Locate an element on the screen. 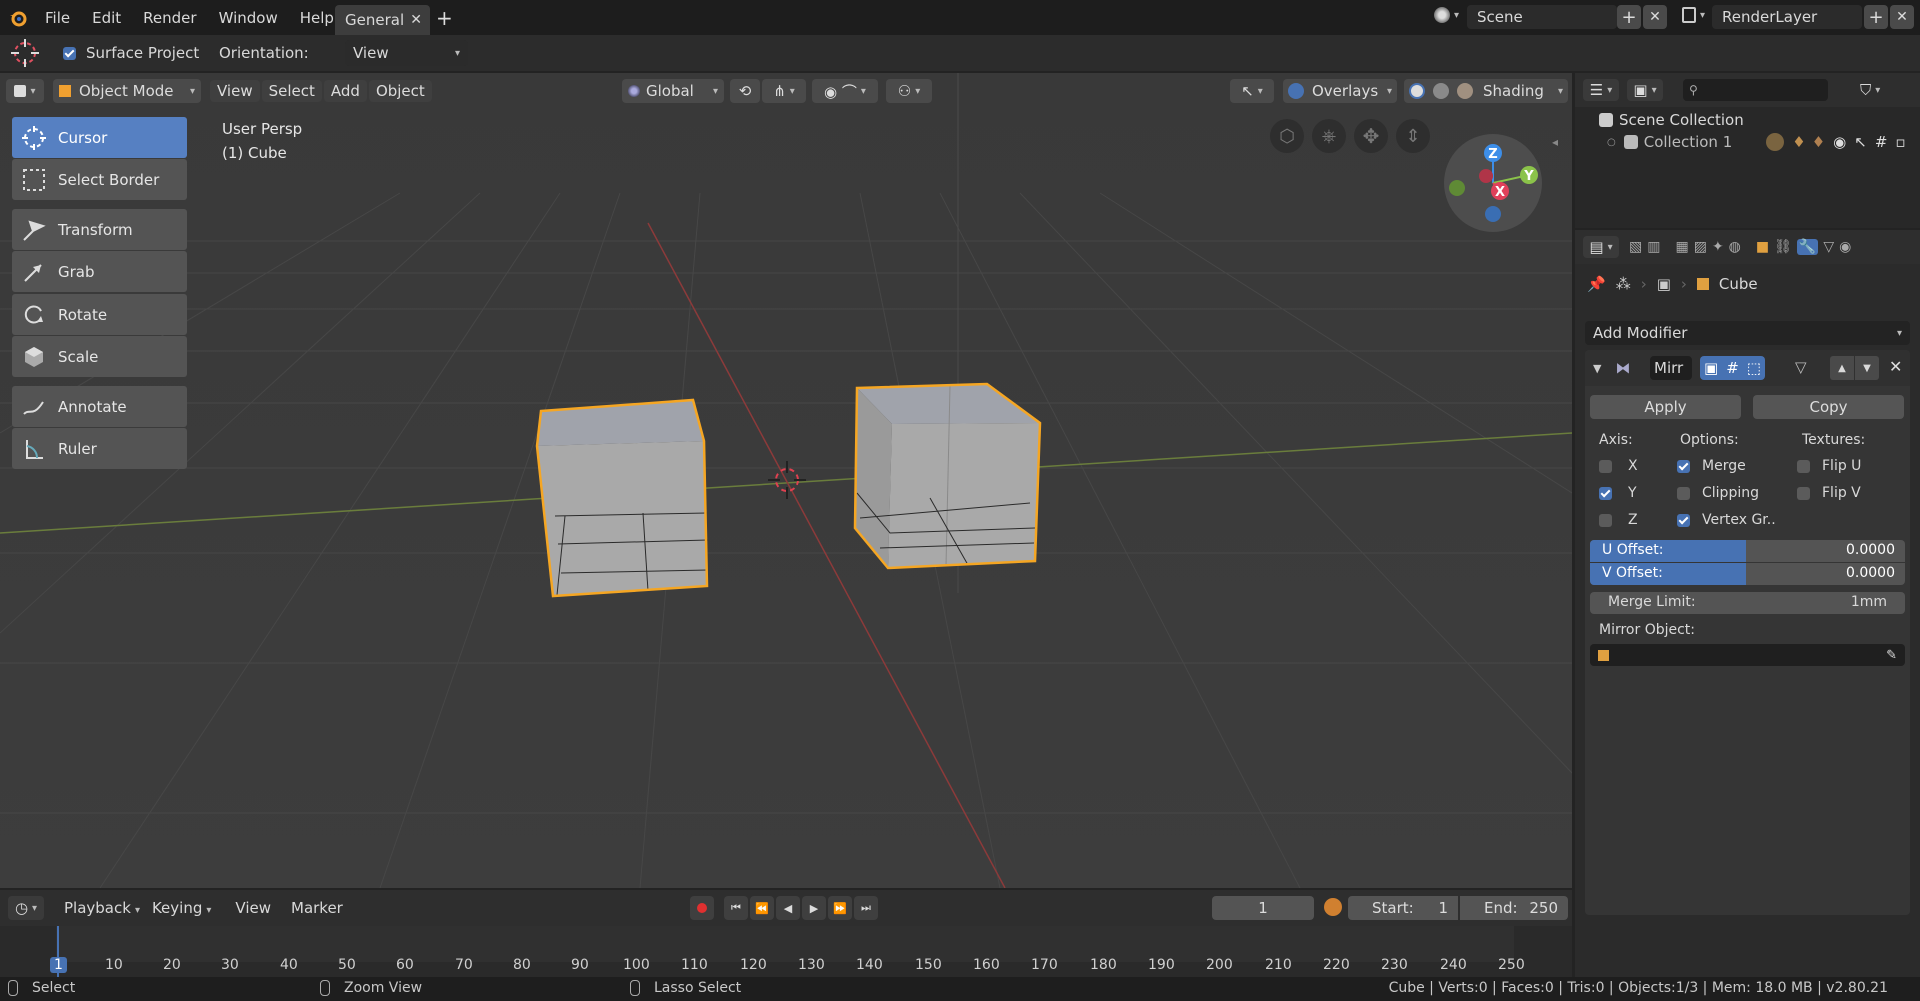 This screenshot has height=1001, width=1920. cube-left is located at coordinates (622, 498).